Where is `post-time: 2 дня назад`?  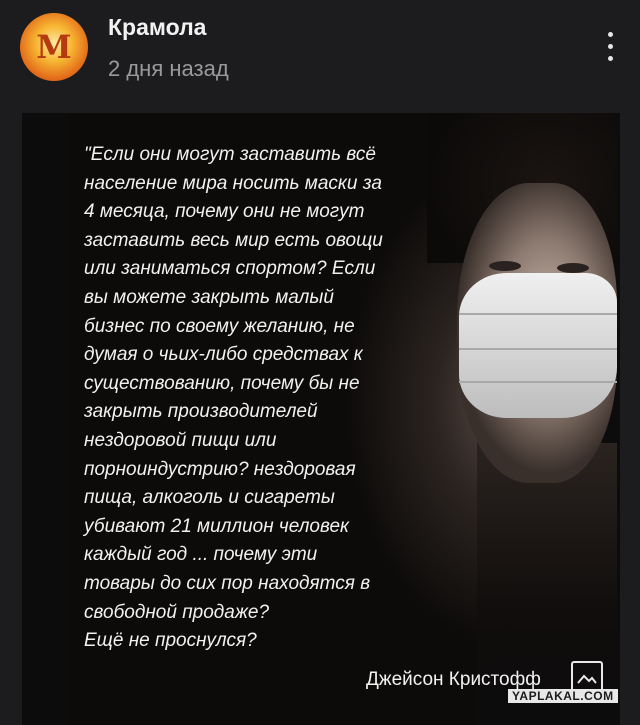 post-time: 2 дня назад is located at coordinates (168, 68).